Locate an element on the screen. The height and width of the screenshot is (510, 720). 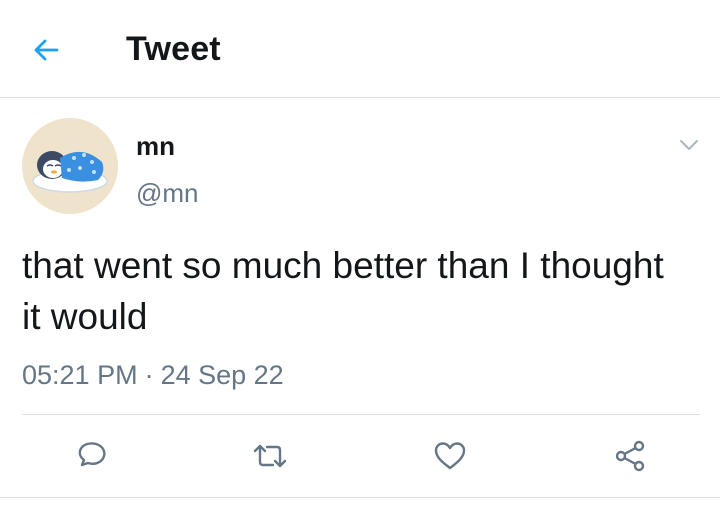
tweet-date: 24 Sep 22 is located at coordinates (222, 375).